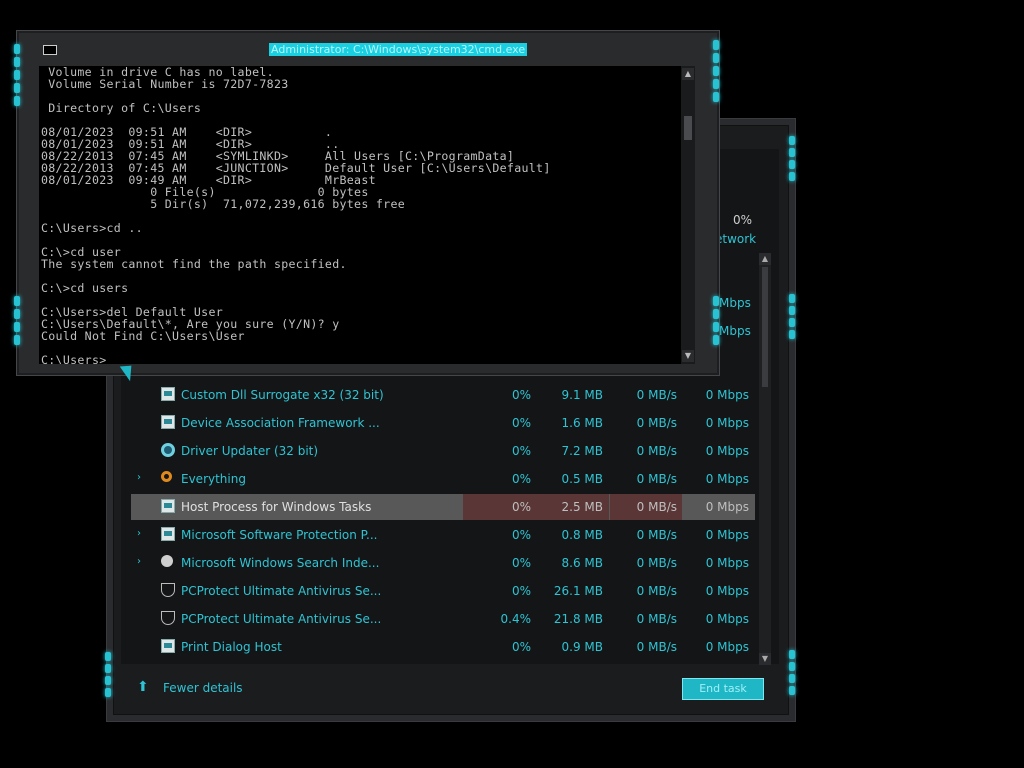 The width and height of the screenshot is (1024, 768). I want to click on console-line: Could Not Find C:\Users\User, so click(143, 336).